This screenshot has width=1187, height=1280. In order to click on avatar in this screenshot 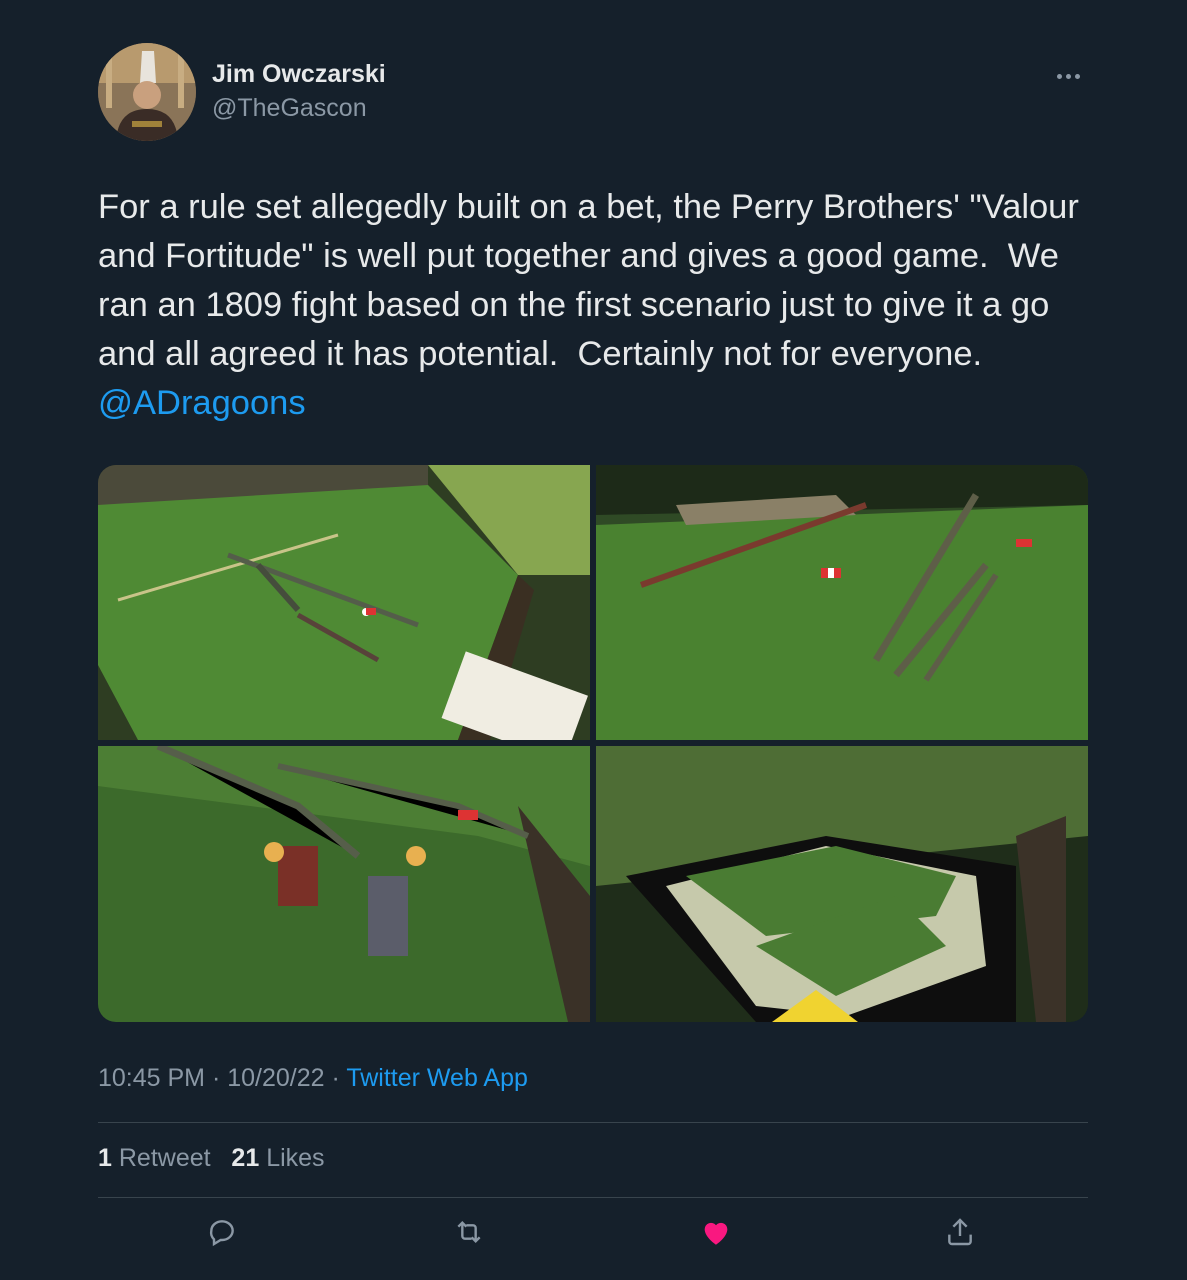, I will do `click(147, 92)`.